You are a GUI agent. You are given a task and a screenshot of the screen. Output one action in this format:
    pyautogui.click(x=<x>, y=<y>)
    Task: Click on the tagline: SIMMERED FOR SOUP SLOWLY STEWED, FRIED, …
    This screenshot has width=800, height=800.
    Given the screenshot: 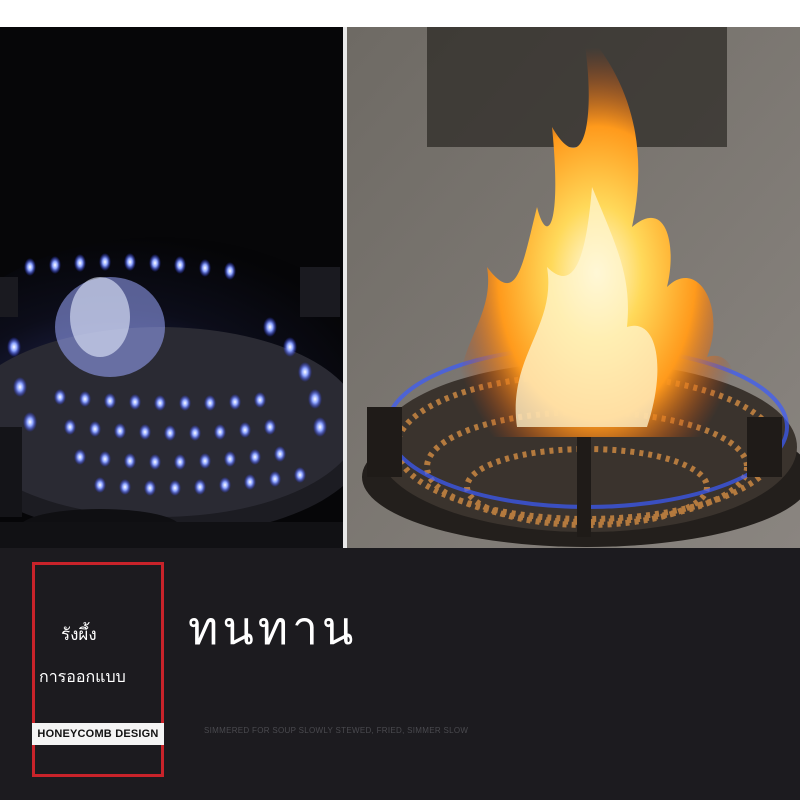 What is the action you would take?
    pyautogui.click(x=336, y=730)
    